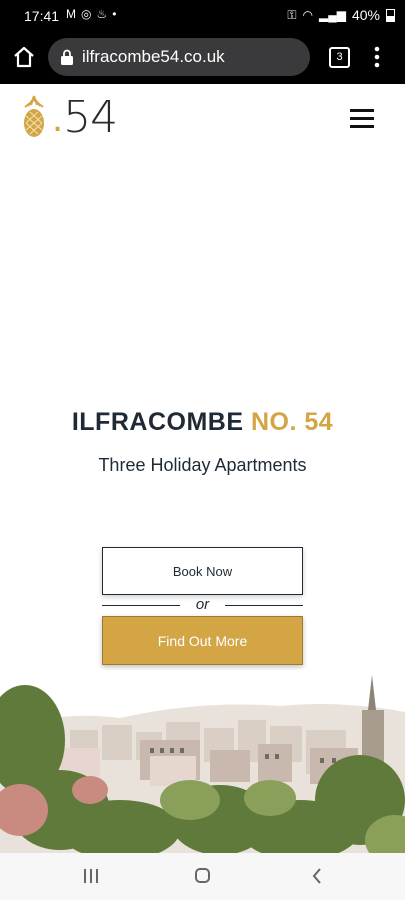  I want to click on notification-icons: M ◎ ♨ •, so click(91, 14).